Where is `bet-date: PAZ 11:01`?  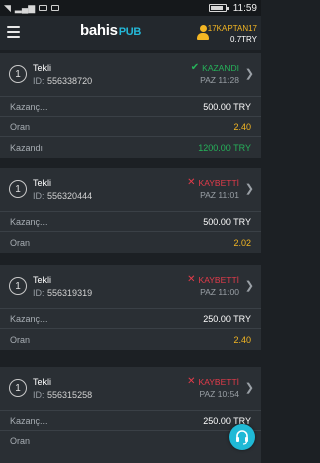 bet-date: PAZ 11:01 is located at coordinates (219, 195).